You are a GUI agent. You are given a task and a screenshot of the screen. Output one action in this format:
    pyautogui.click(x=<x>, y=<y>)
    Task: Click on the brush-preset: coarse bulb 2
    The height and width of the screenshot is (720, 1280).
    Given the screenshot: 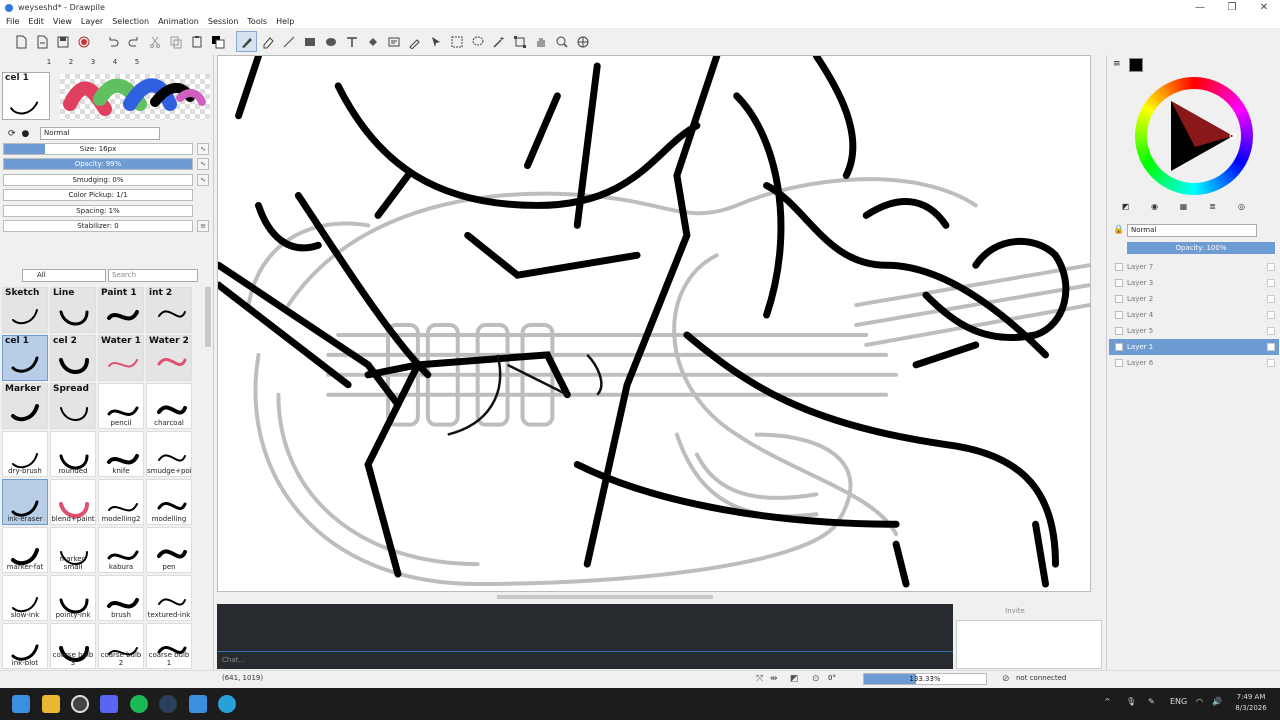 What is the action you would take?
    pyautogui.click(x=121, y=646)
    